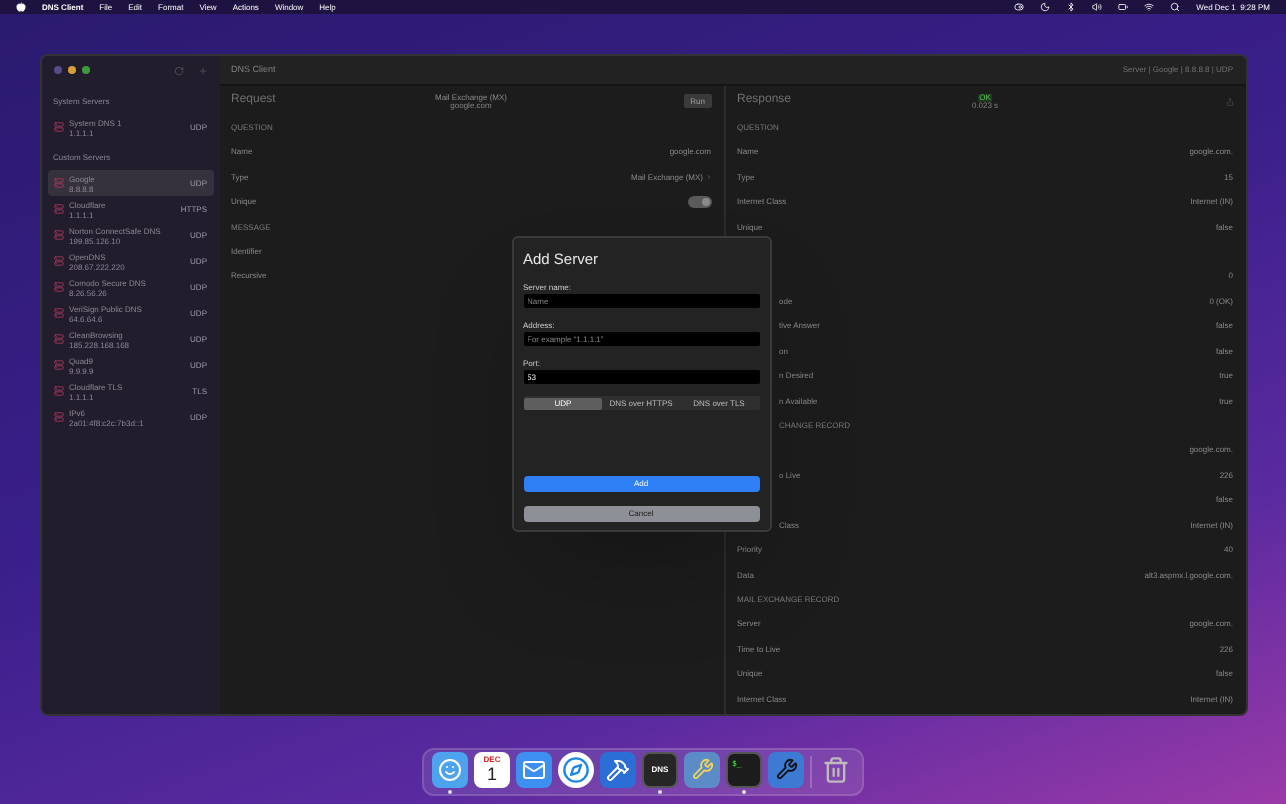 The image size is (1286, 804). I want to click on moon-icon, so click(1045, 7).